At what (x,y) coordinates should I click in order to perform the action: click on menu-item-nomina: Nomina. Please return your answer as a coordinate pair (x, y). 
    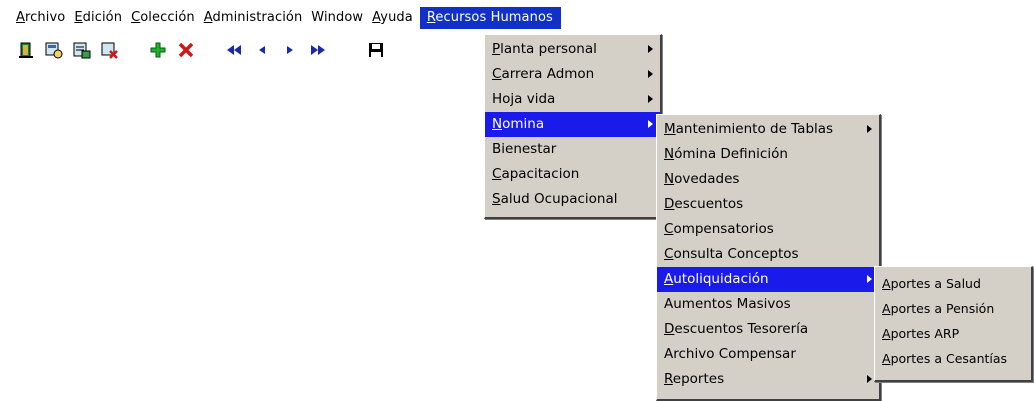
    Looking at the image, I should click on (572, 124).